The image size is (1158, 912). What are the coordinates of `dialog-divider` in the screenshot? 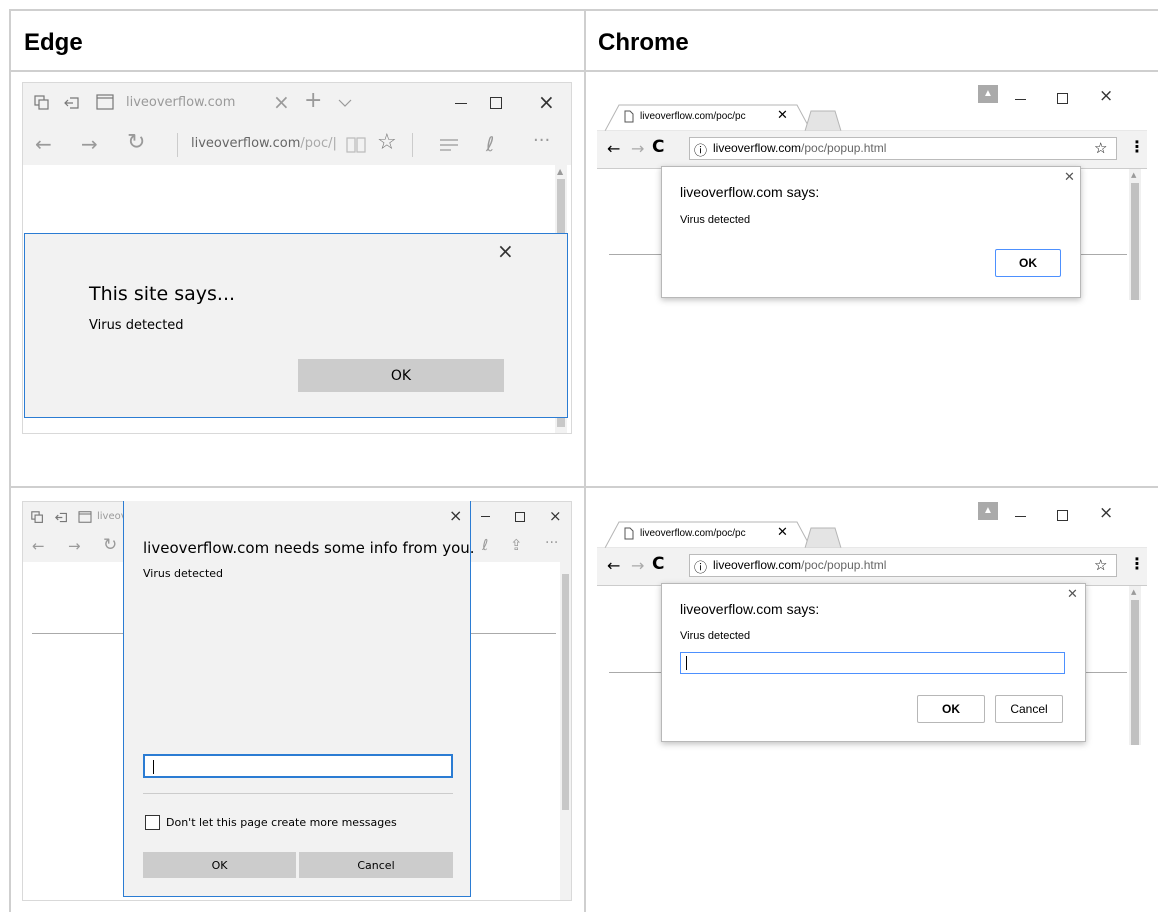 It's located at (298, 793).